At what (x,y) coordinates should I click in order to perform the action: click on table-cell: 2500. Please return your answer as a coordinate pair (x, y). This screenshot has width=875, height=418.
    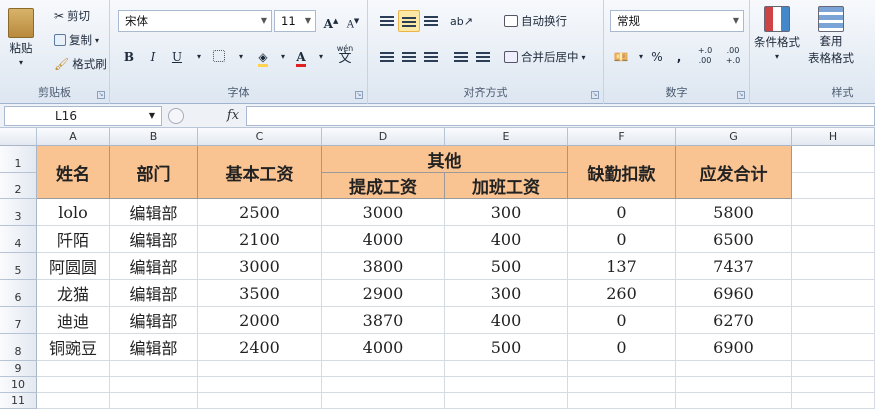
    Looking at the image, I should click on (260, 212).